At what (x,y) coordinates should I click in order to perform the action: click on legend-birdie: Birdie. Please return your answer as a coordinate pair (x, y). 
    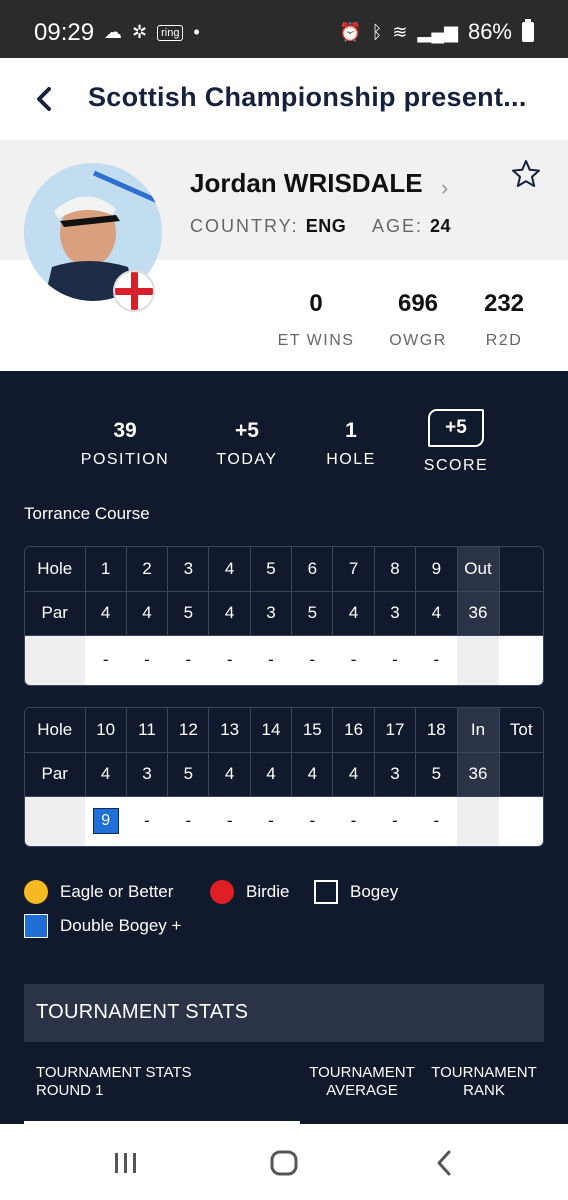
    Looking at the image, I should click on (249, 892).